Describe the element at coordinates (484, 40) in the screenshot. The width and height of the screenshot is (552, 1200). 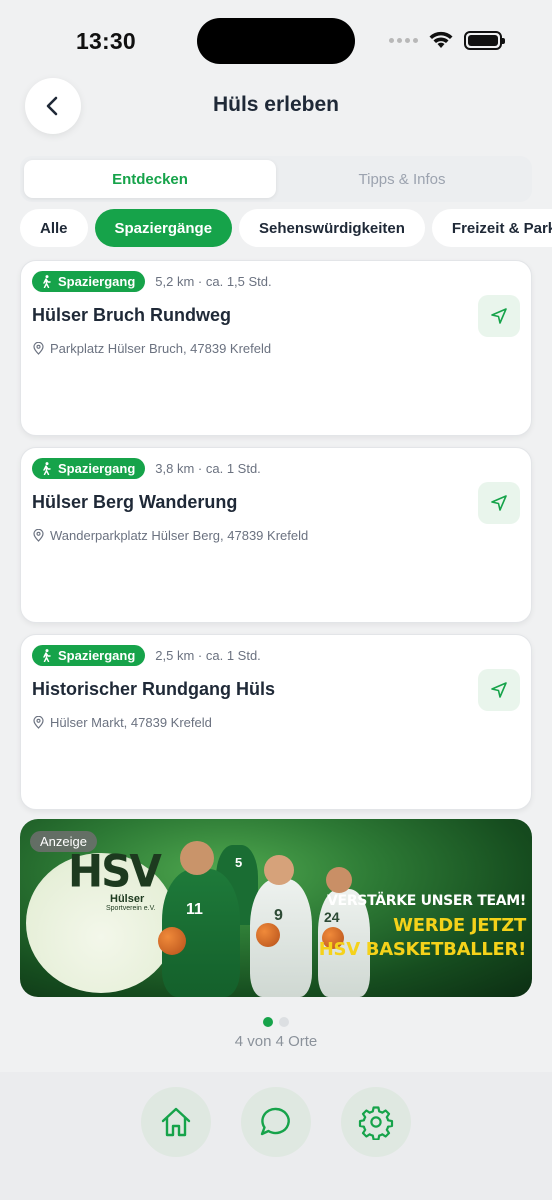
I see `battery-icon` at that location.